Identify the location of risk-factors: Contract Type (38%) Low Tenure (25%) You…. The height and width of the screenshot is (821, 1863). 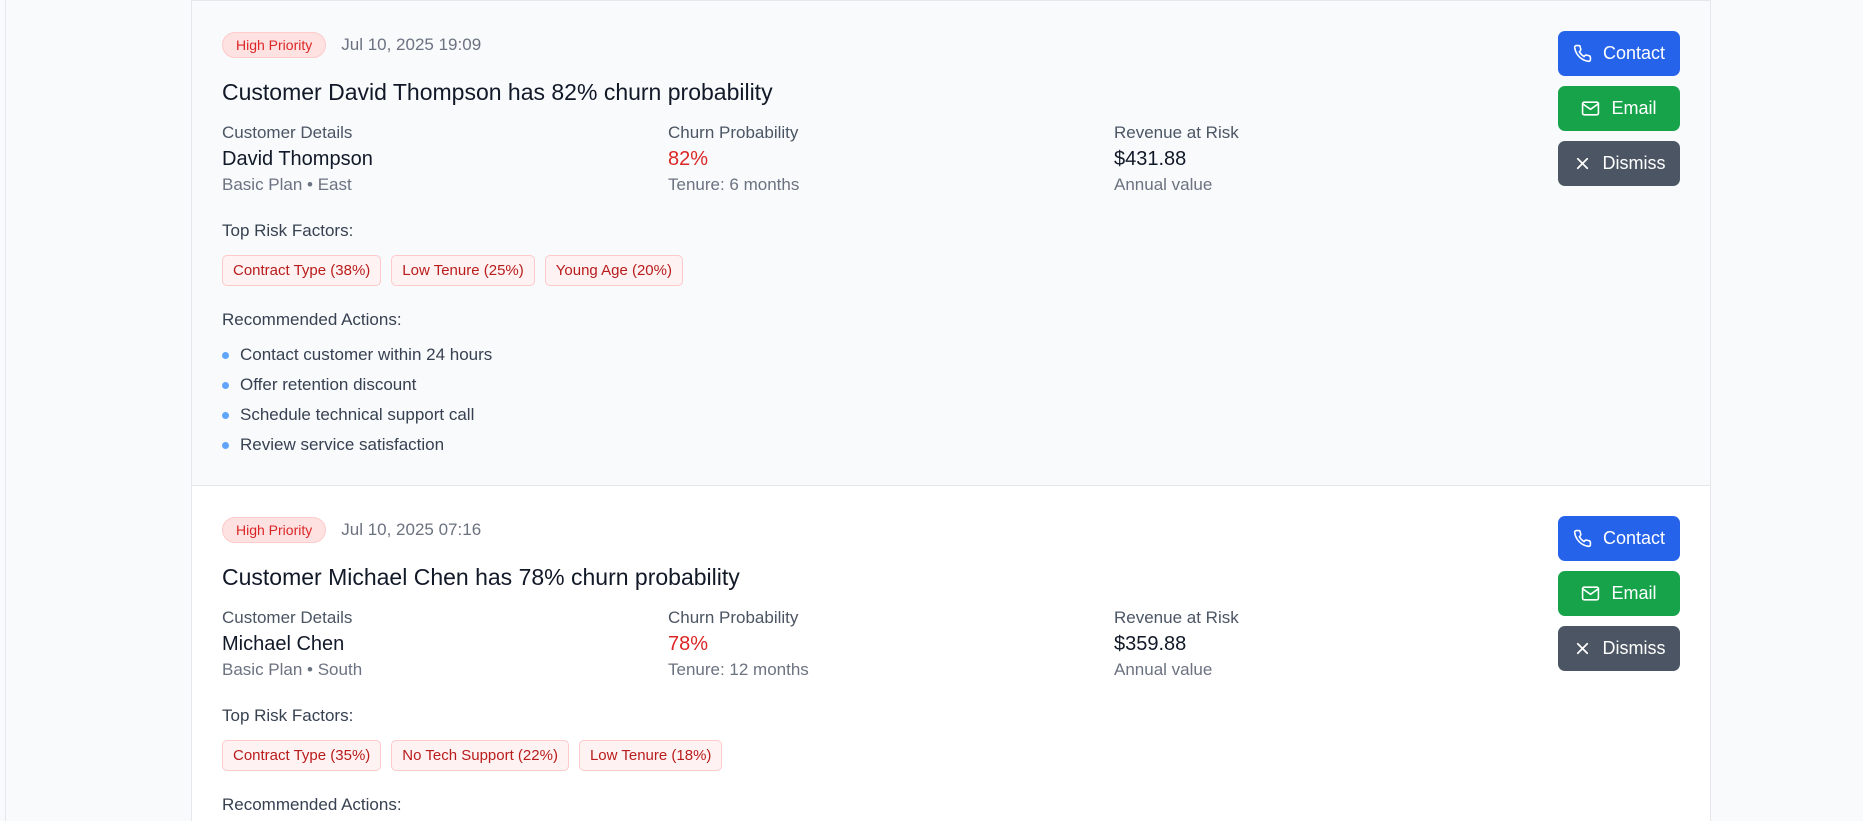
(951, 270).